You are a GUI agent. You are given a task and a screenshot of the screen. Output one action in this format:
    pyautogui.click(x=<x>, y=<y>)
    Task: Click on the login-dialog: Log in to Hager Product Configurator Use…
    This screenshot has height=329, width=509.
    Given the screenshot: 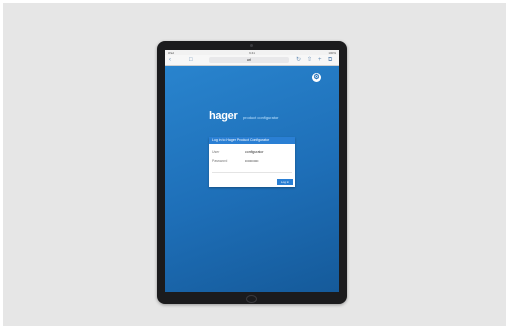 What is the action you would take?
    pyautogui.click(x=252, y=162)
    